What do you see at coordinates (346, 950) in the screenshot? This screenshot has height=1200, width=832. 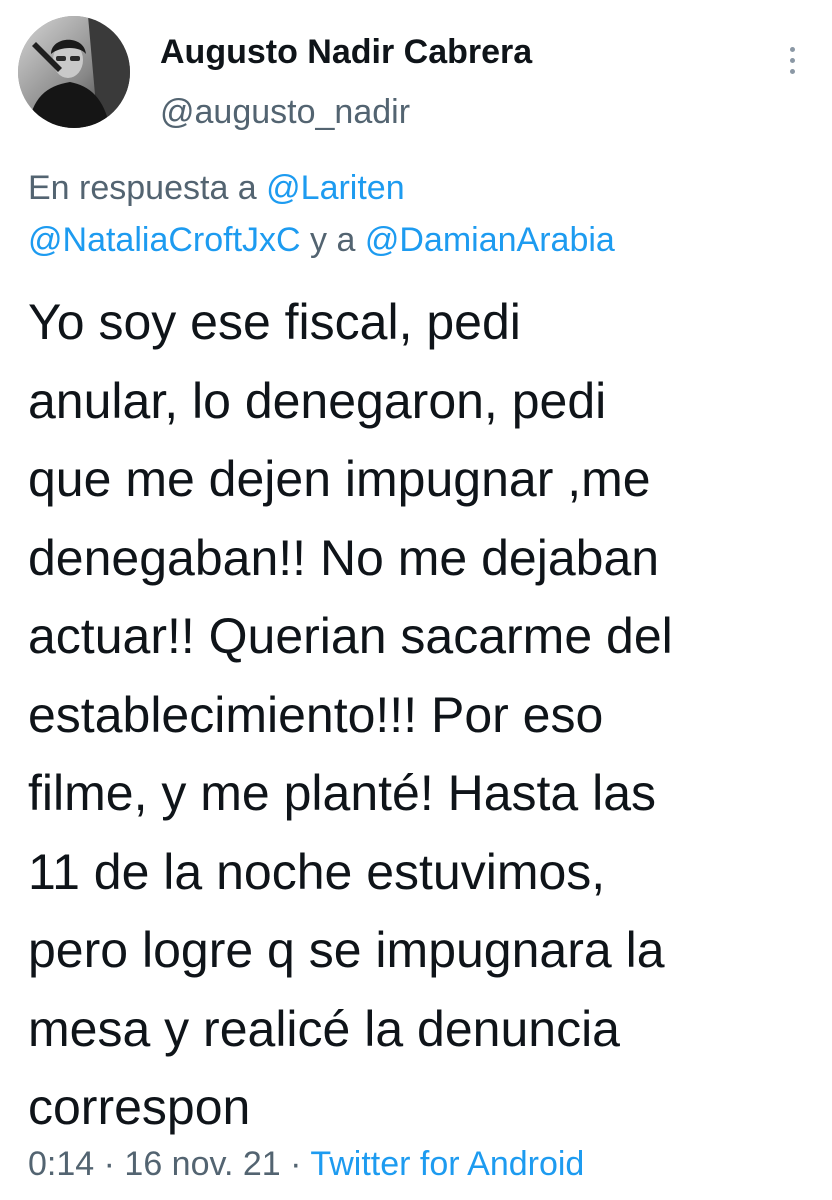 I see `tweet-text-line: pero logre q se impugnara la` at bounding box center [346, 950].